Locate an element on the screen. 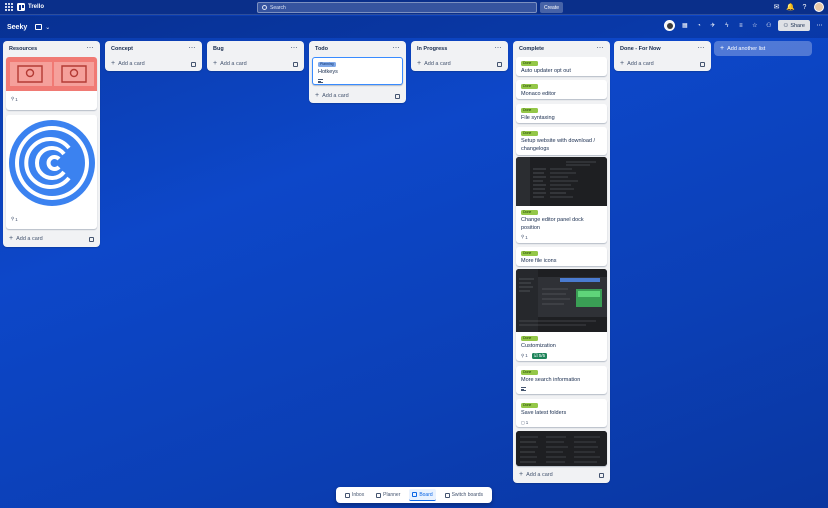  planner-button: Planner is located at coordinates (388, 495).